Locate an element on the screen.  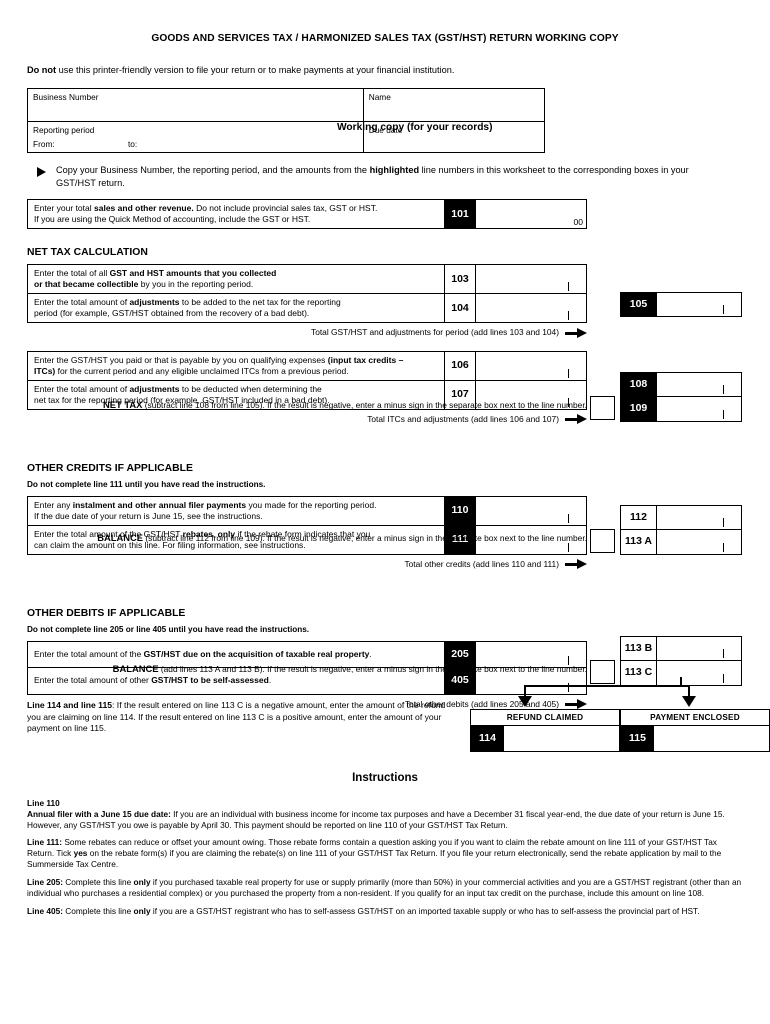
line-109-sign-field is located at coordinates (602, 408).